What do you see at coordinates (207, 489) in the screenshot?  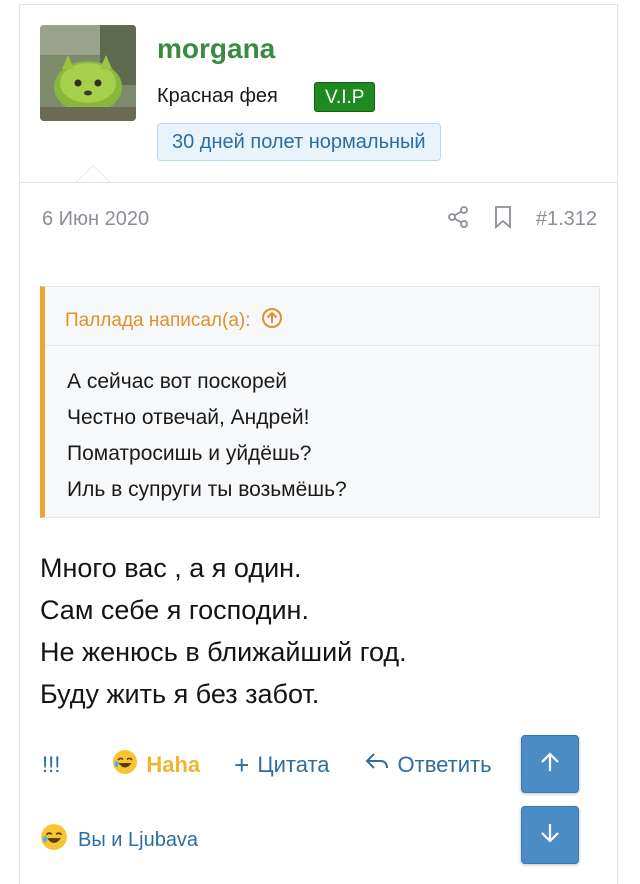 I see `quote-line: Иль в супруги ты возьмёшь?` at bounding box center [207, 489].